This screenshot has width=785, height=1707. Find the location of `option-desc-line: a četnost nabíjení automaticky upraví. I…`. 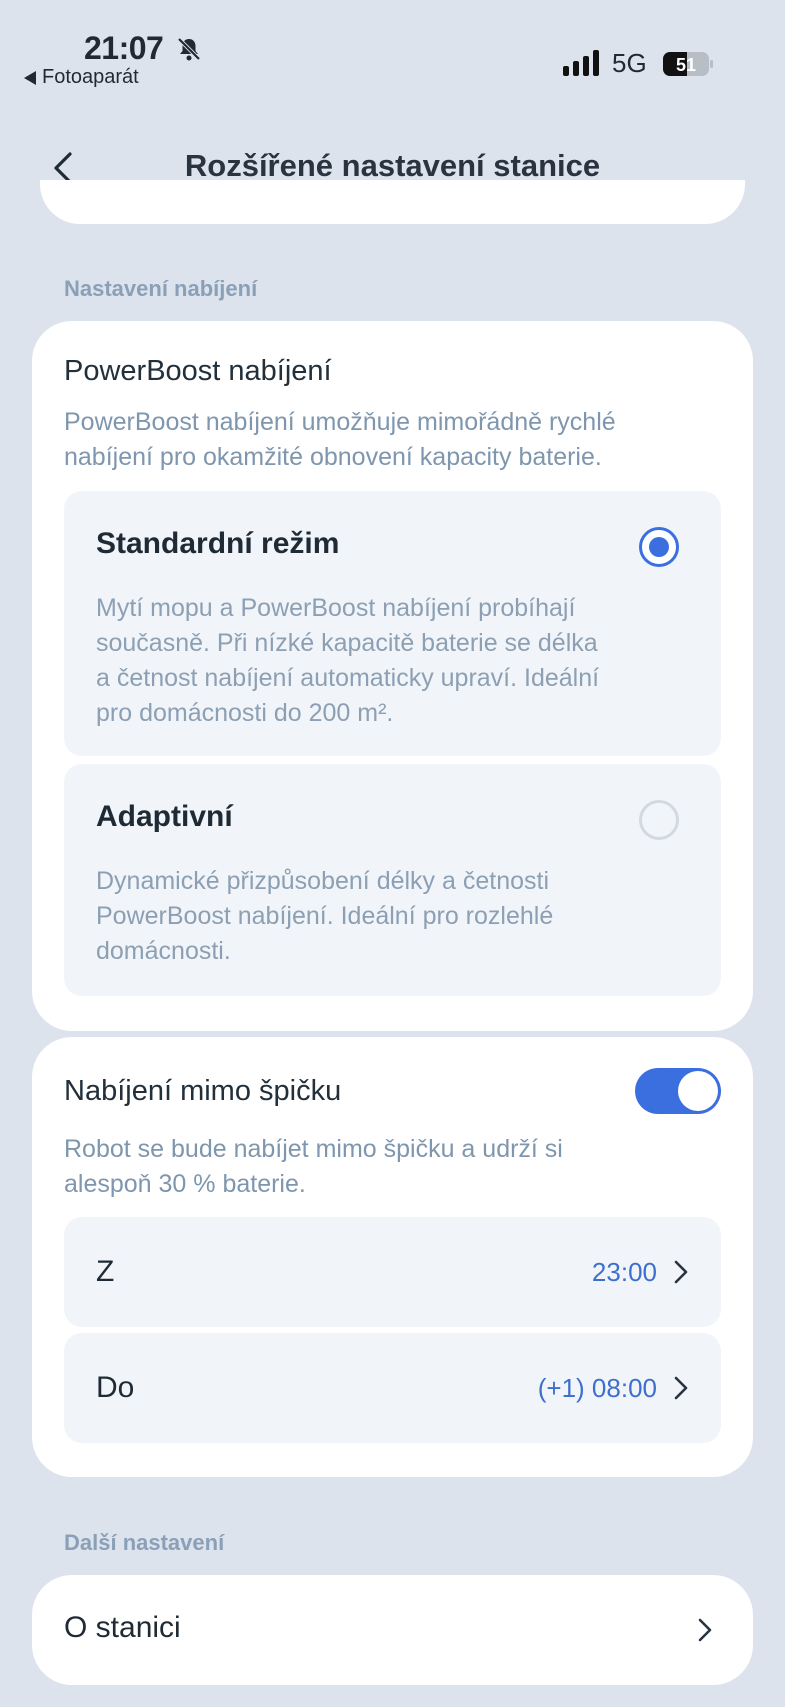

option-desc-line: a četnost nabíjení automaticky upraví. I… is located at coordinates (348, 678).